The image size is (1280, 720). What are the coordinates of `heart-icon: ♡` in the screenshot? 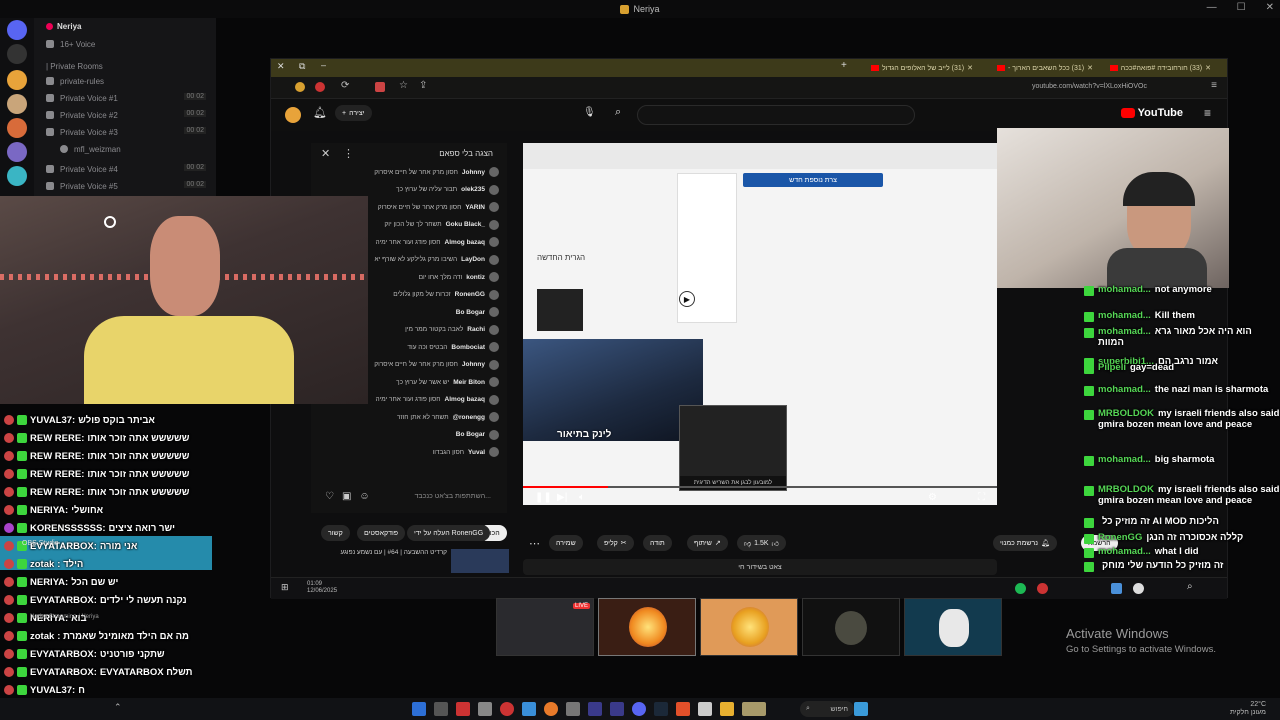 It's located at (329, 496).